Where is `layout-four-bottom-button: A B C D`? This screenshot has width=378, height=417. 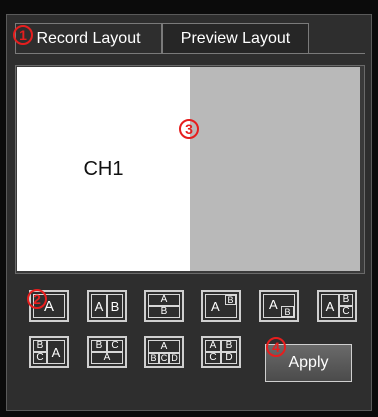
layout-four-bottom-button: A B C D is located at coordinates (164, 352).